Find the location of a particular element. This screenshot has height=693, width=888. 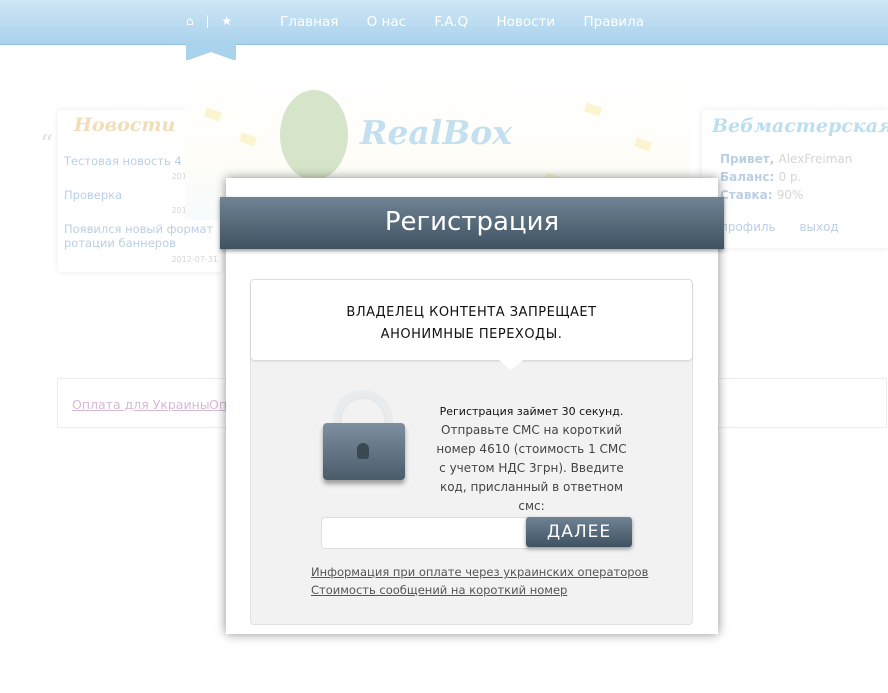

site-logo: RealBox is located at coordinates (436, 132).